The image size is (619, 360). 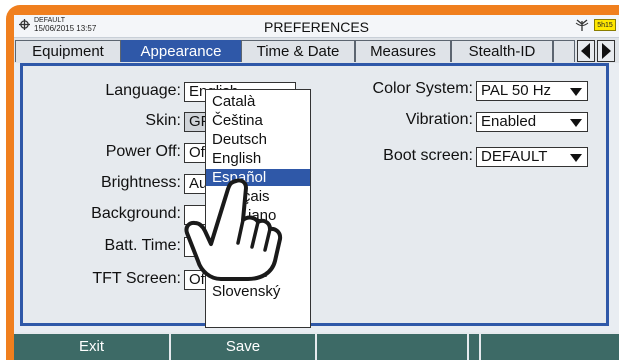 What do you see at coordinates (143, 90) in the screenshot?
I see `language-label: Language:` at bounding box center [143, 90].